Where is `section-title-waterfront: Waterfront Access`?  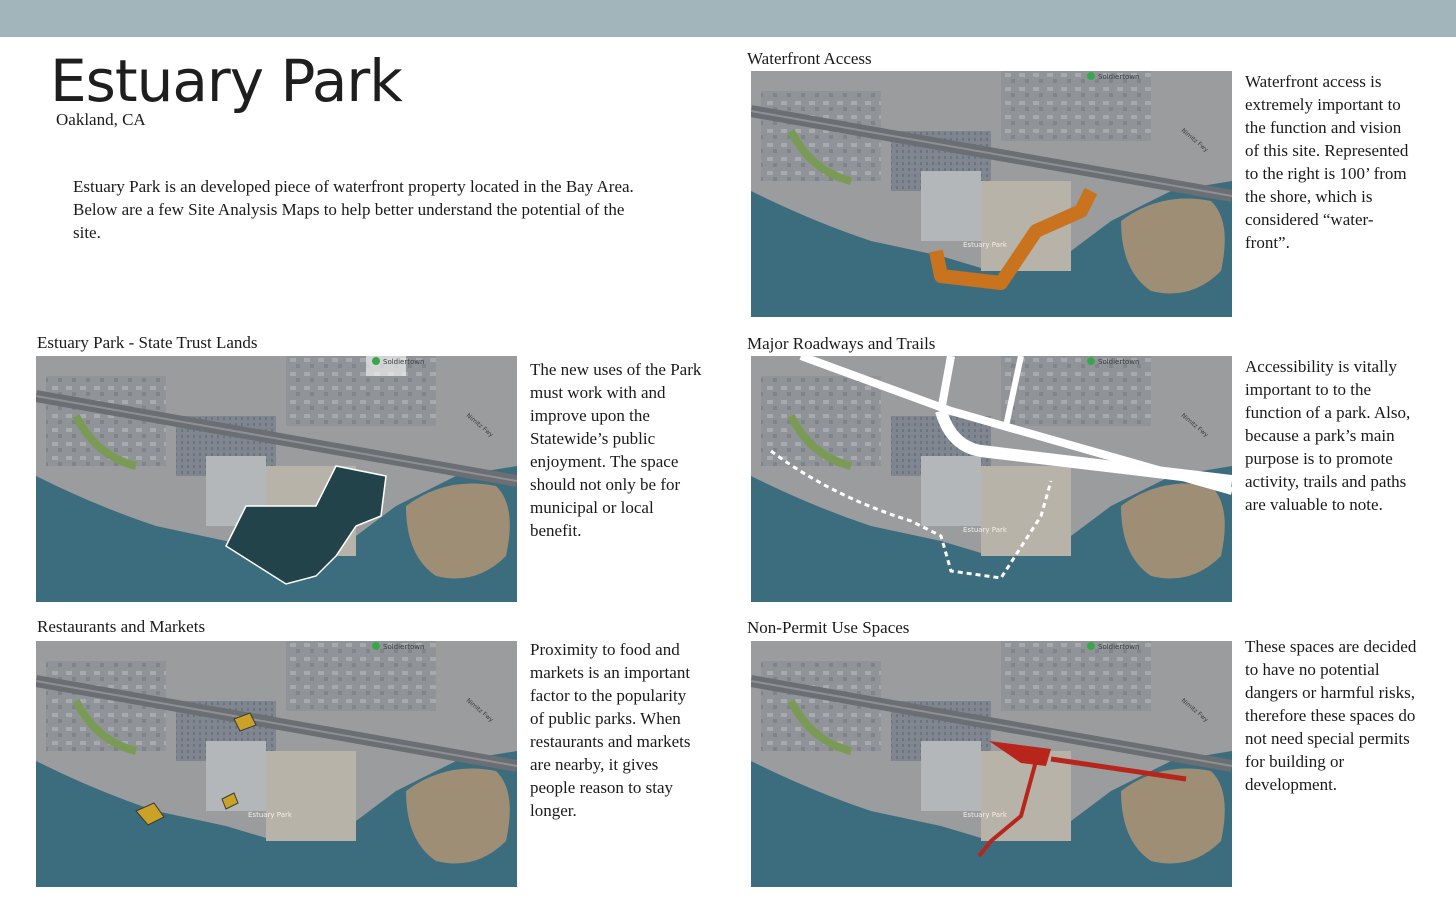
section-title-waterfront: Waterfront Access is located at coordinates (809, 58).